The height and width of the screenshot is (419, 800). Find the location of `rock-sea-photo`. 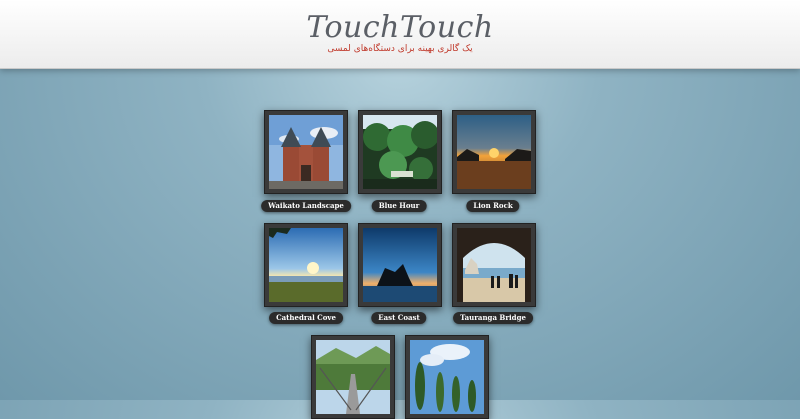

rock-sea-photo is located at coordinates (400, 265).